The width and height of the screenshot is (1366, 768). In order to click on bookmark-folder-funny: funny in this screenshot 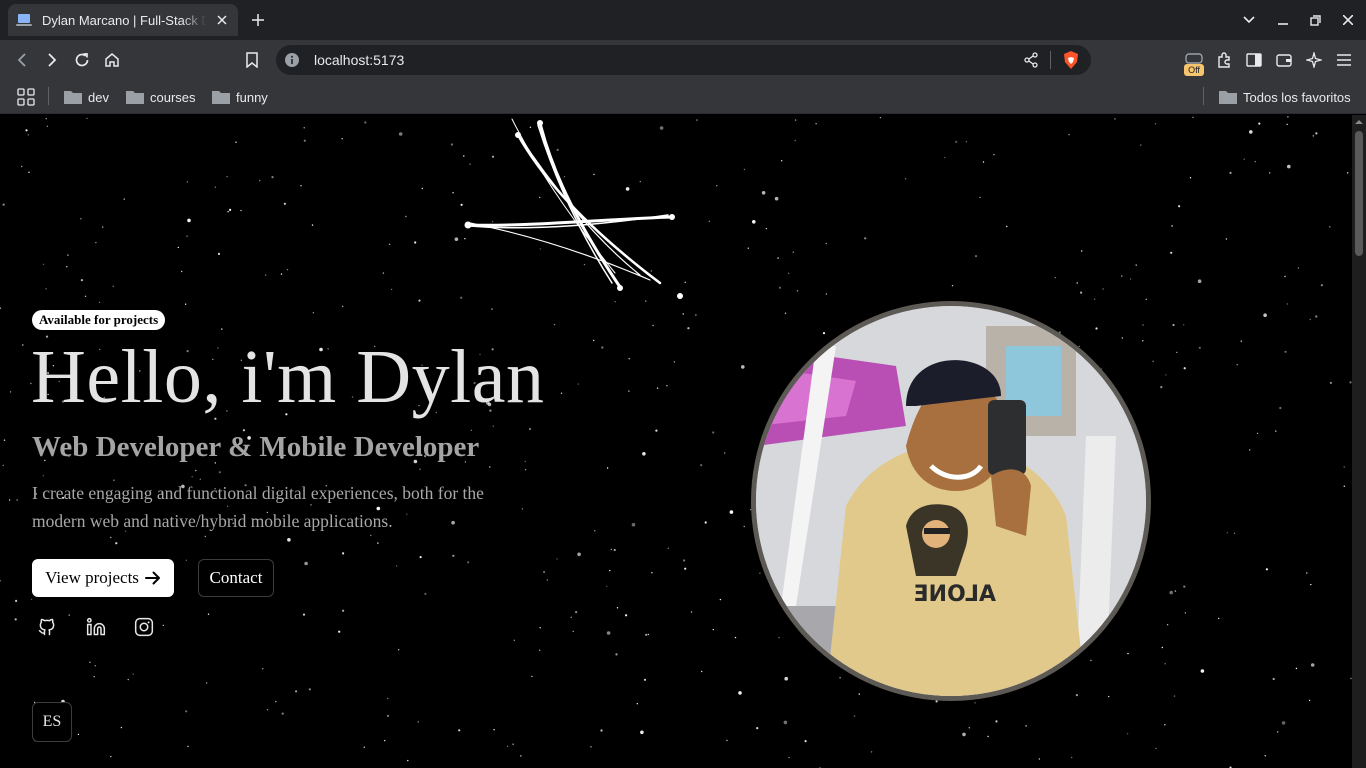, I will do `click(240, 97)`.